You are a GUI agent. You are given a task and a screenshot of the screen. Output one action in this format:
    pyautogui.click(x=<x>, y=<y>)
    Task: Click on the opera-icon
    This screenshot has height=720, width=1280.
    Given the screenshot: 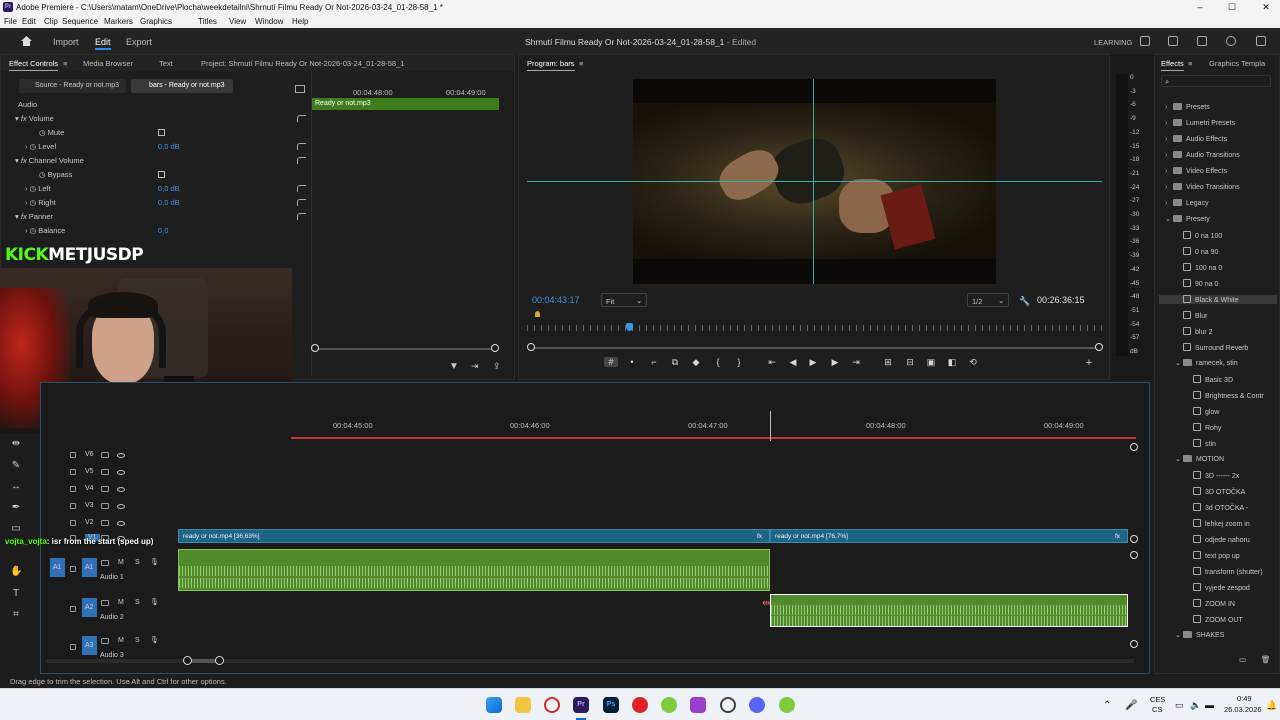 What is the action you would take?
    pyautogui.click(x=552, y=705)
    